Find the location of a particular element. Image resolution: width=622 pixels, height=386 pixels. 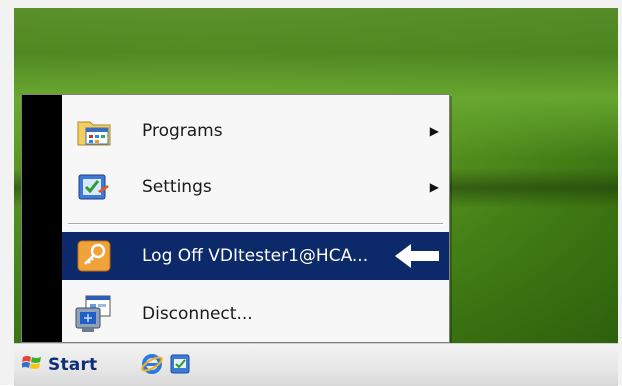

menu-separator is located at coordinates (255, 224).